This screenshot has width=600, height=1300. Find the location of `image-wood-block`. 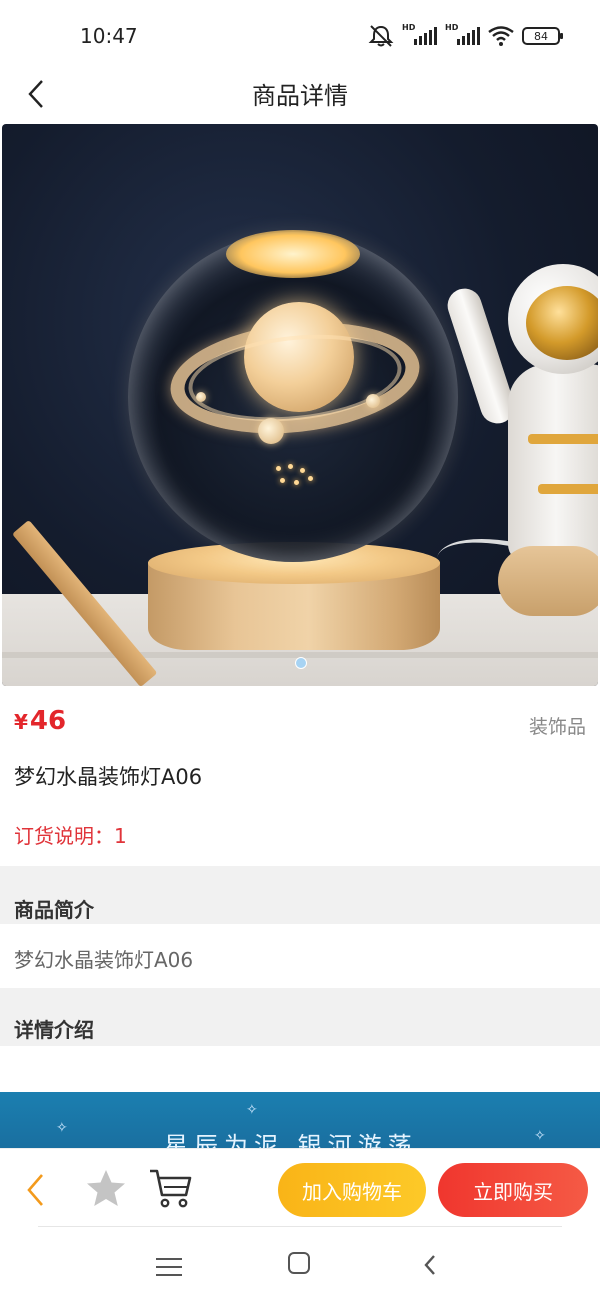

image-wood-block is located at coordinates (548, 581).